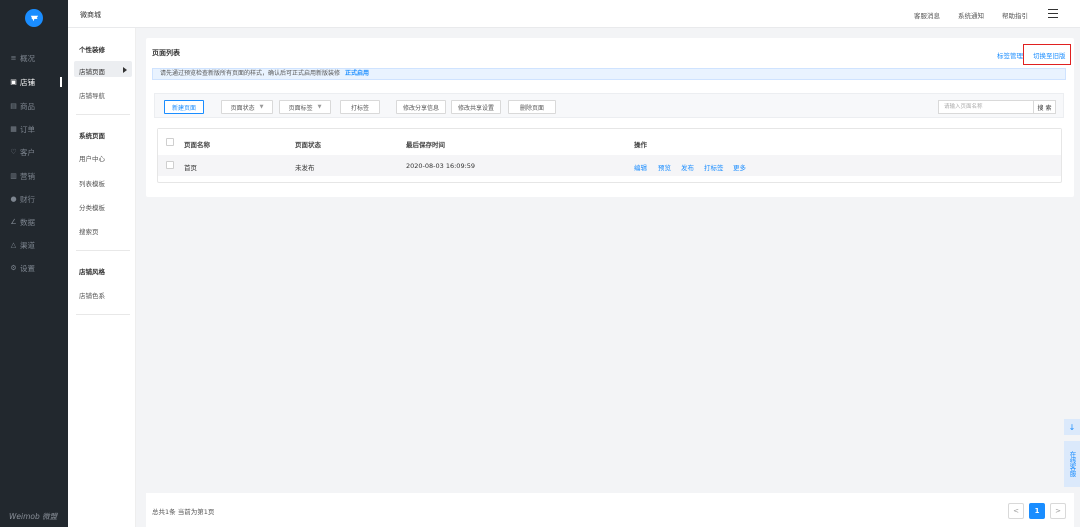 This screenshot has height=527, width=1080. I want to click on sidebar-item-overview: ≡ 概况, so click(34, 58).